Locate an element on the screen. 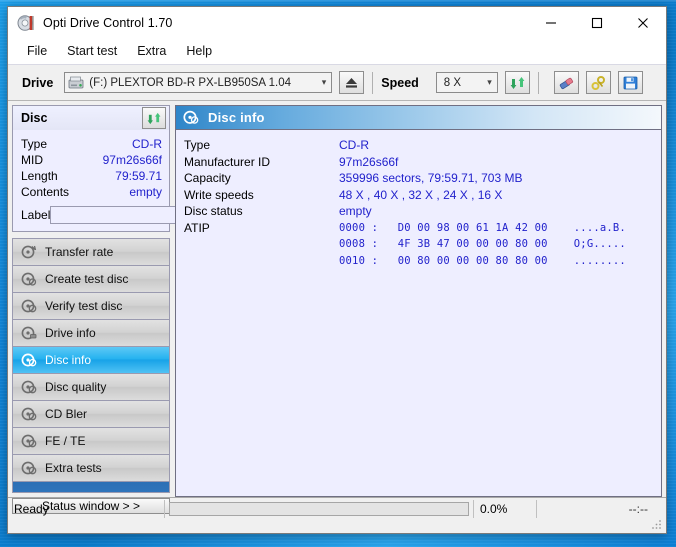 Image resolution: width=676 pixels, height=547 pixels. sidebar-item-verify-test-disc: Verify test disc is located at coordinates (91, 306).